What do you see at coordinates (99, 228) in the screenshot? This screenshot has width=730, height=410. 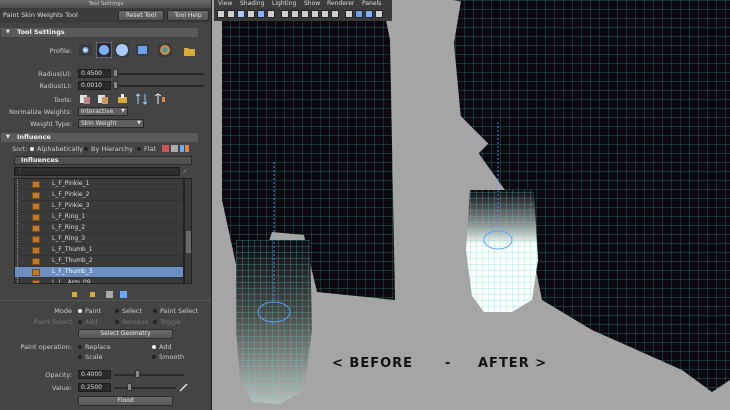 I see `joint-row: L_F_Ring_2` at bounding box center [99, 228].